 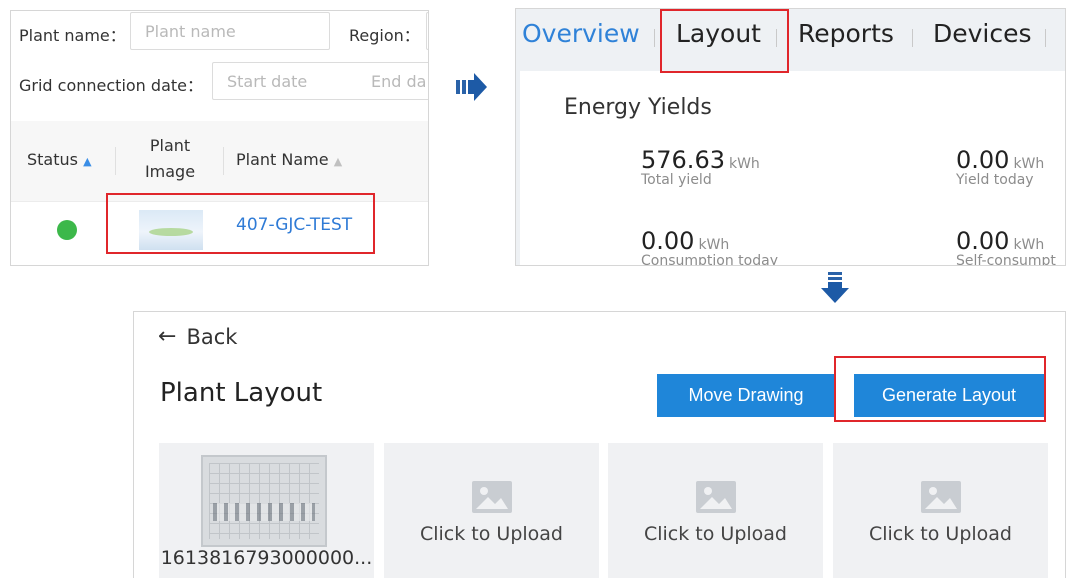 I want to click on region-label: Region：, so click(x=384, y=35).